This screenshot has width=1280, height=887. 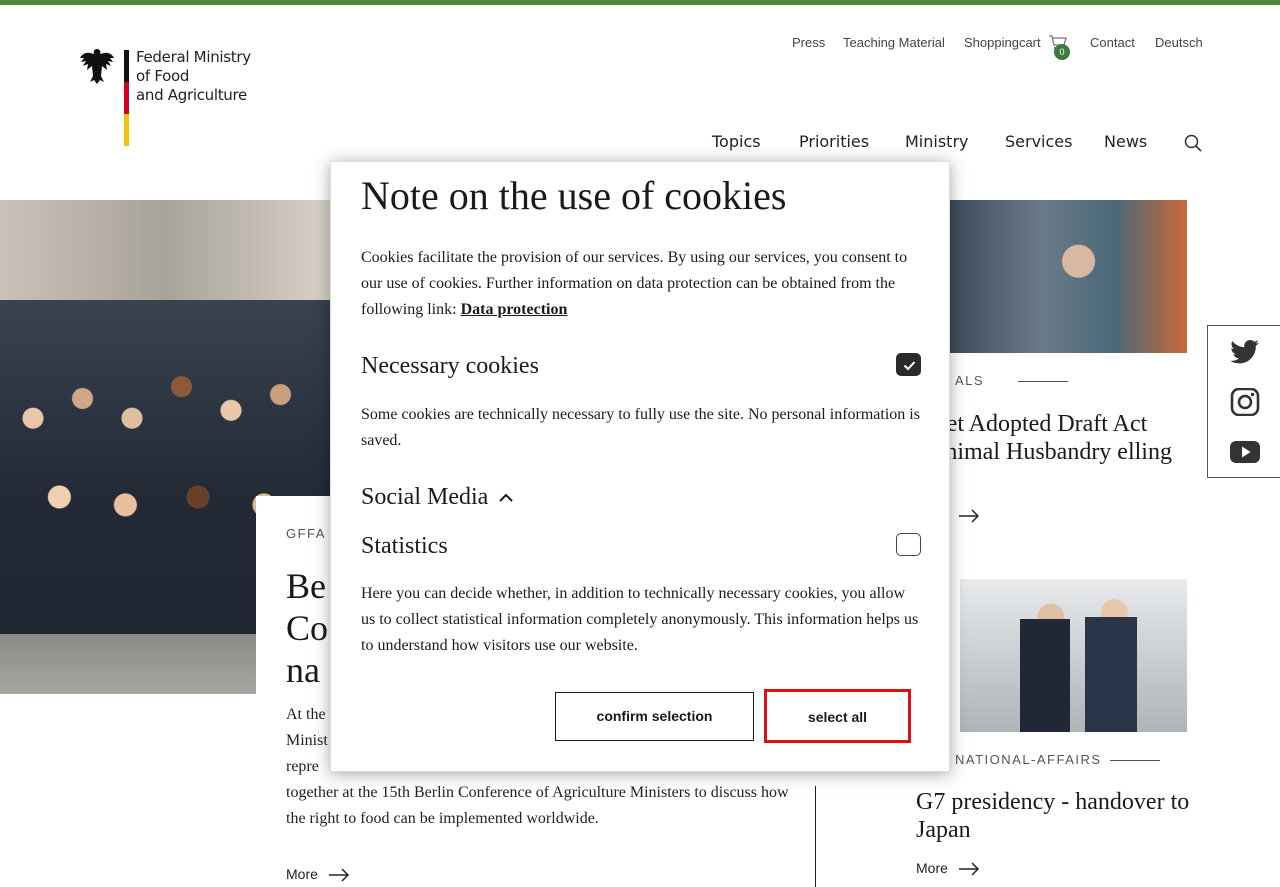 I want to click on ministry-logo: Federal Ministry of Food and Agriculture, so click(x=173, y=97).